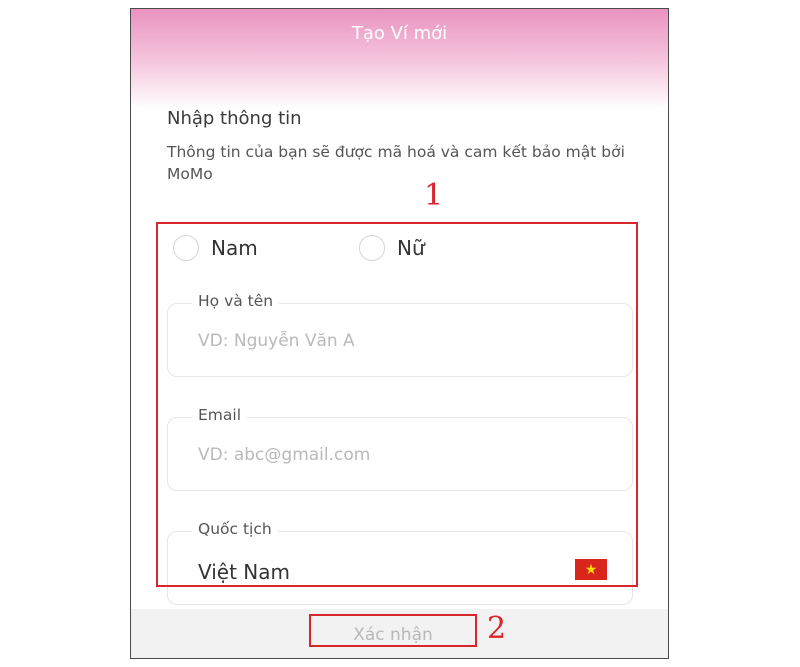  I want to click on annotation-box-button, so click(393, 630).